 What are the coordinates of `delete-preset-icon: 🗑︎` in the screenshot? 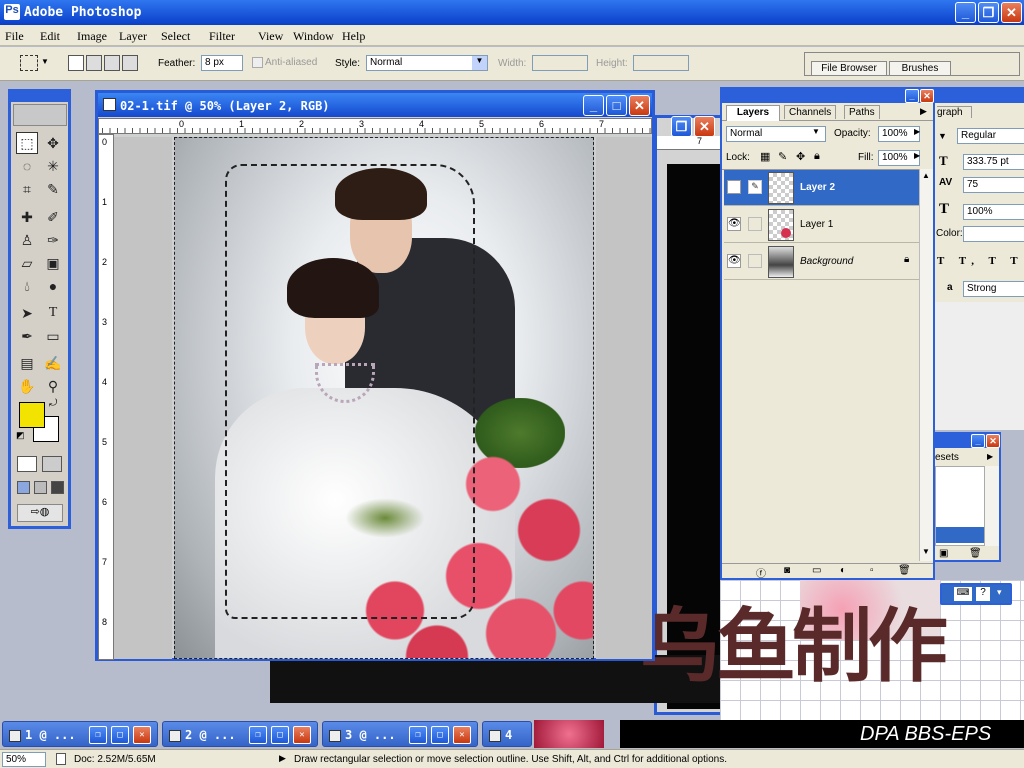 It's located at (975, 553).